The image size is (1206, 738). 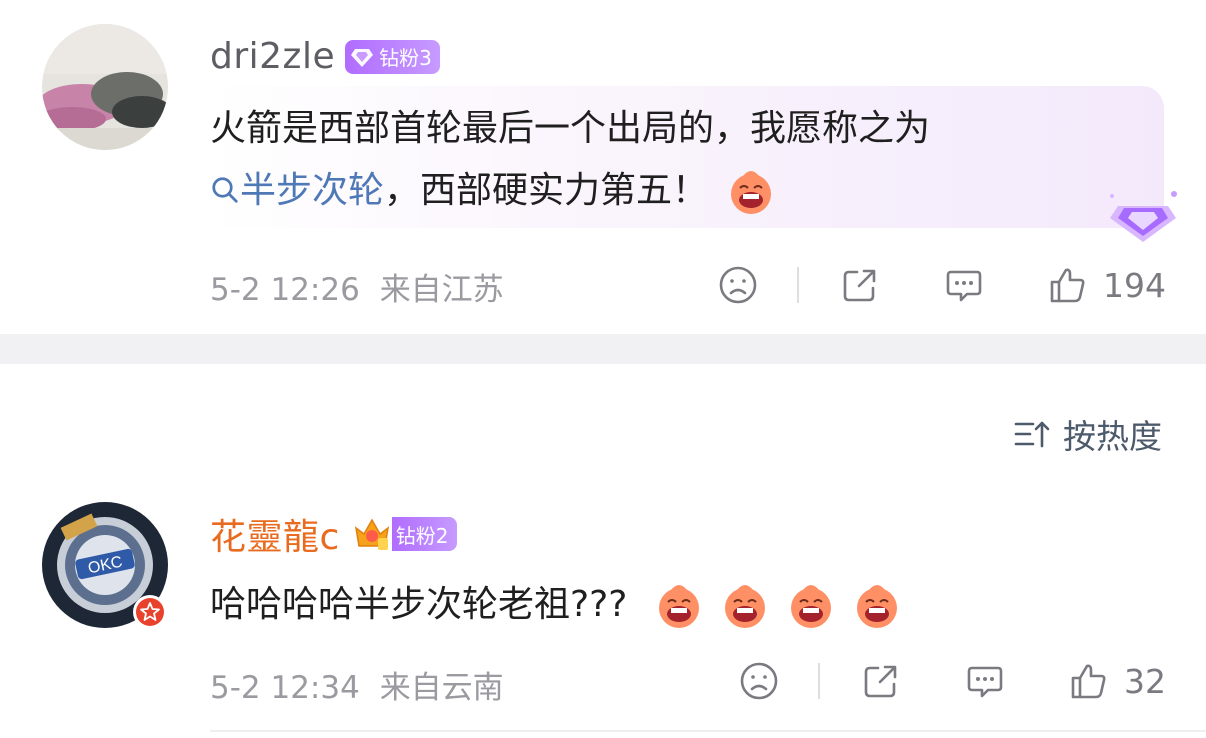 I want to click on sort-button: 按热度, so click(x=1087, y=434).